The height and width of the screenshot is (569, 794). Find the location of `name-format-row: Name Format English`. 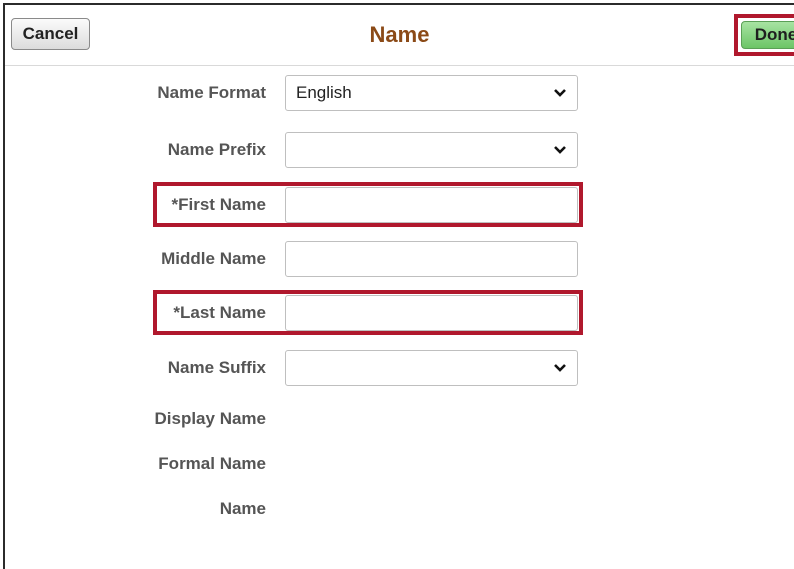

name-format-row: Name Format English is located at coordinates (399, 93).